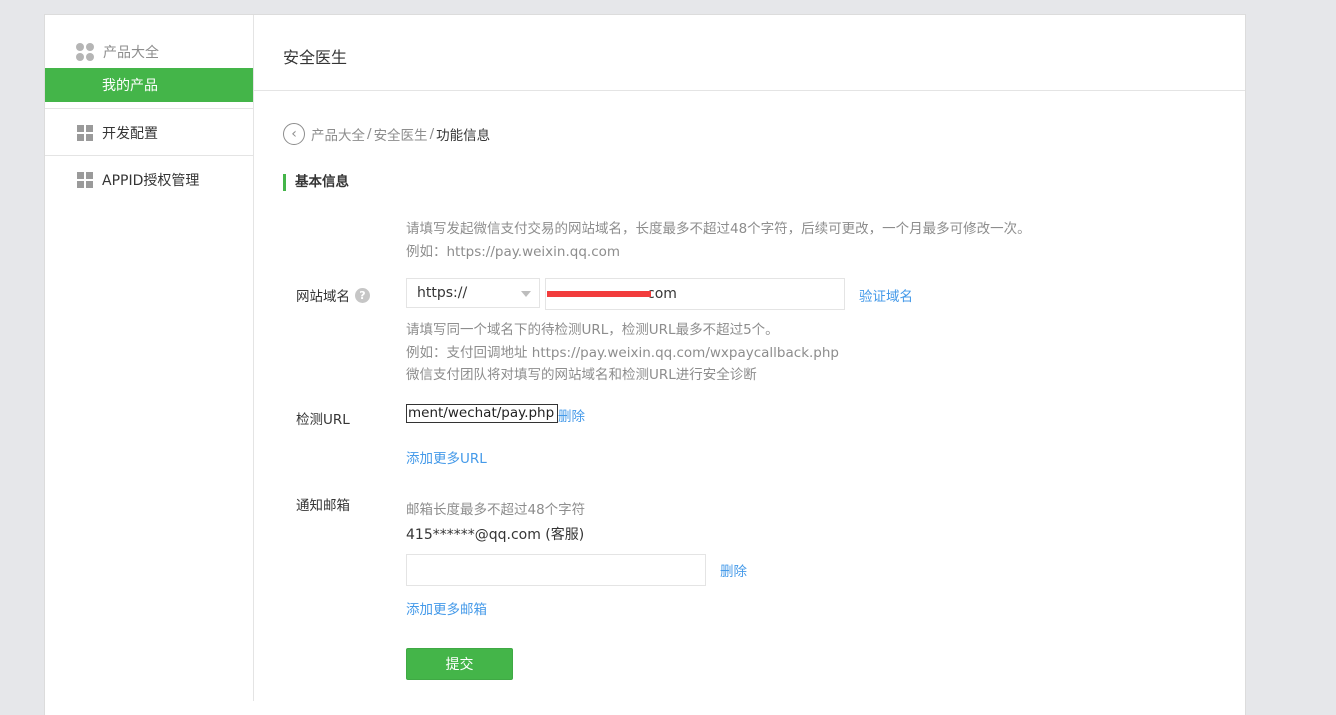  What do you see at coordinates (482, 413) in the screenshot?
I see `detect-url-input: ment/wechat/pay.php` at bounding box center [482, 413].